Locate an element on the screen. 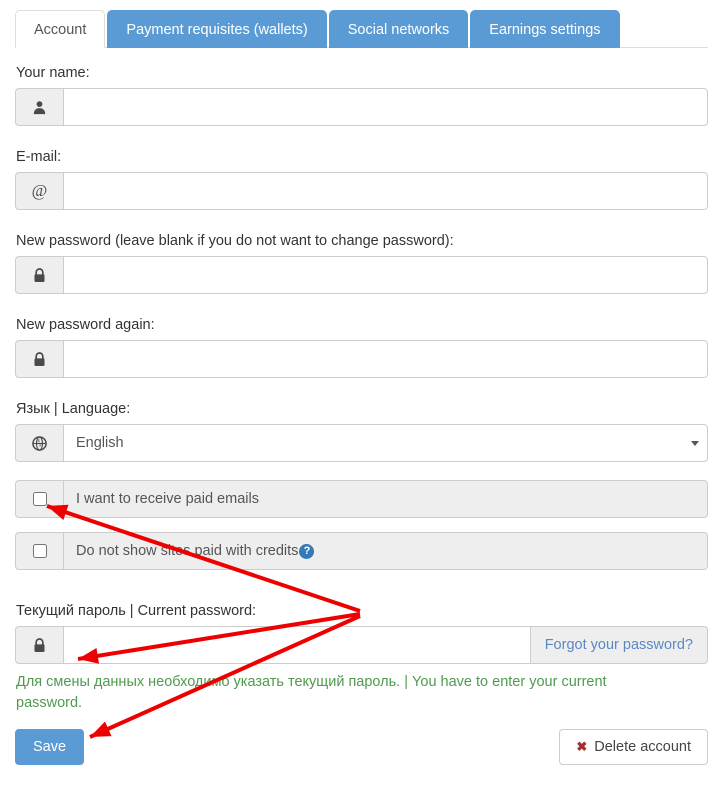 This screenshot has width=723, height=792. tab-social-networks: Social networks is located at coordinates (398, 29).